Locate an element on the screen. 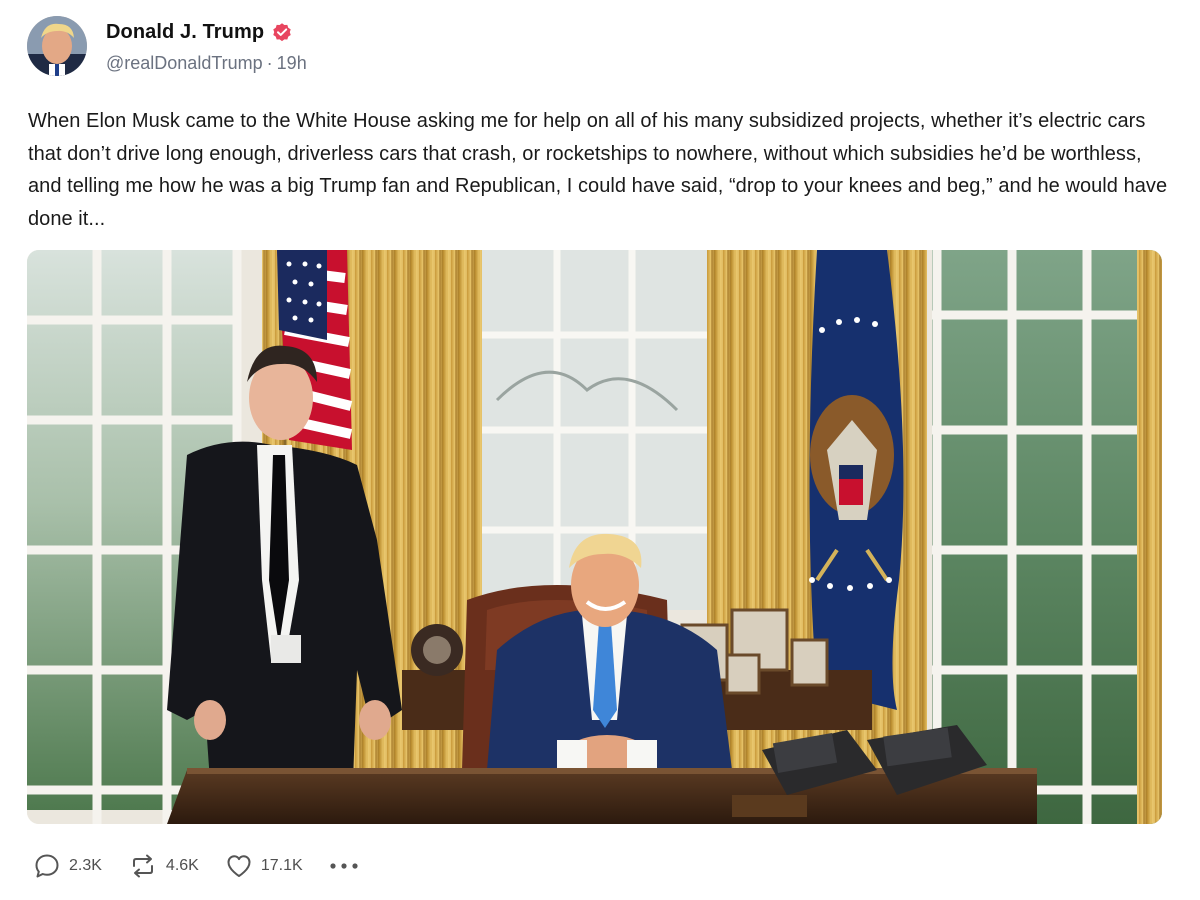 The image size is (1200, 900). reply-button: 2.3K is located at coordinates (67, 866).